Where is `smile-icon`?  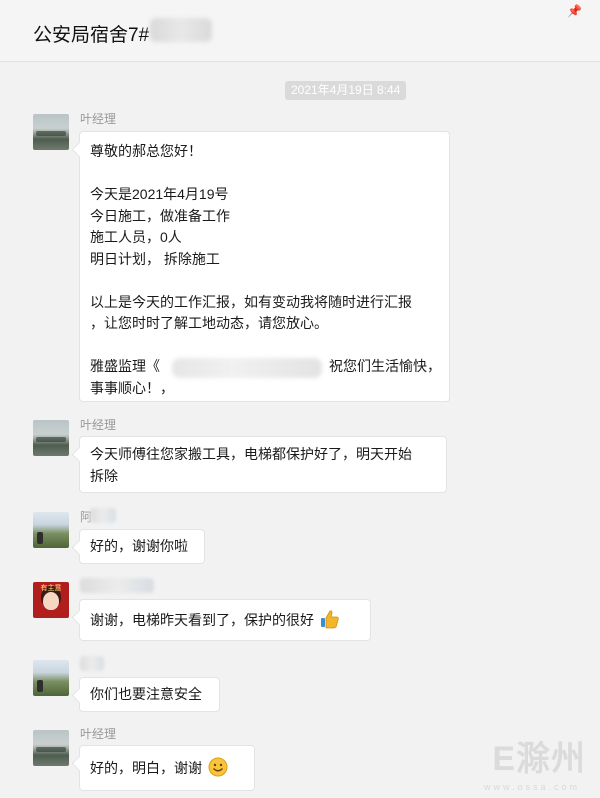 smile-icon is located at coordinates (218, 767).